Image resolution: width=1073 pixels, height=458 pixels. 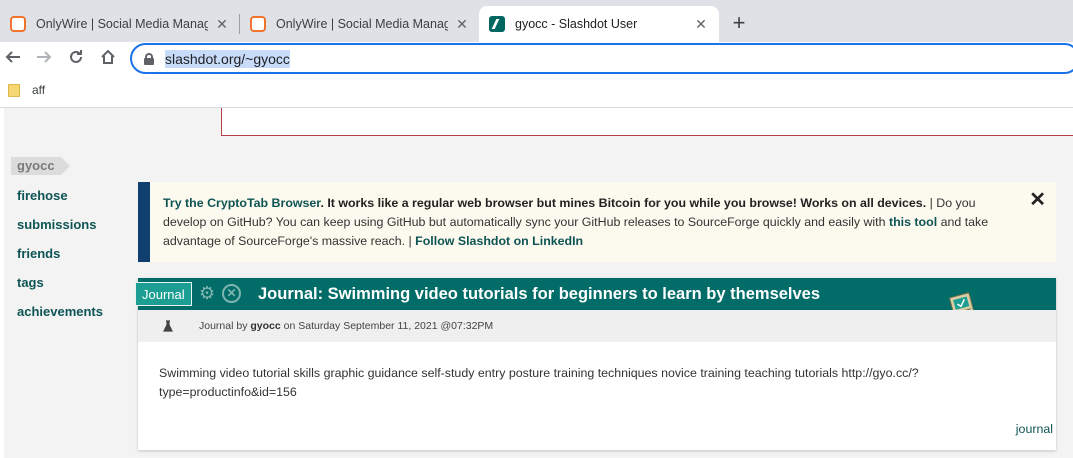 I want to click on back-arrow-icon, so click(x=12, y=57).